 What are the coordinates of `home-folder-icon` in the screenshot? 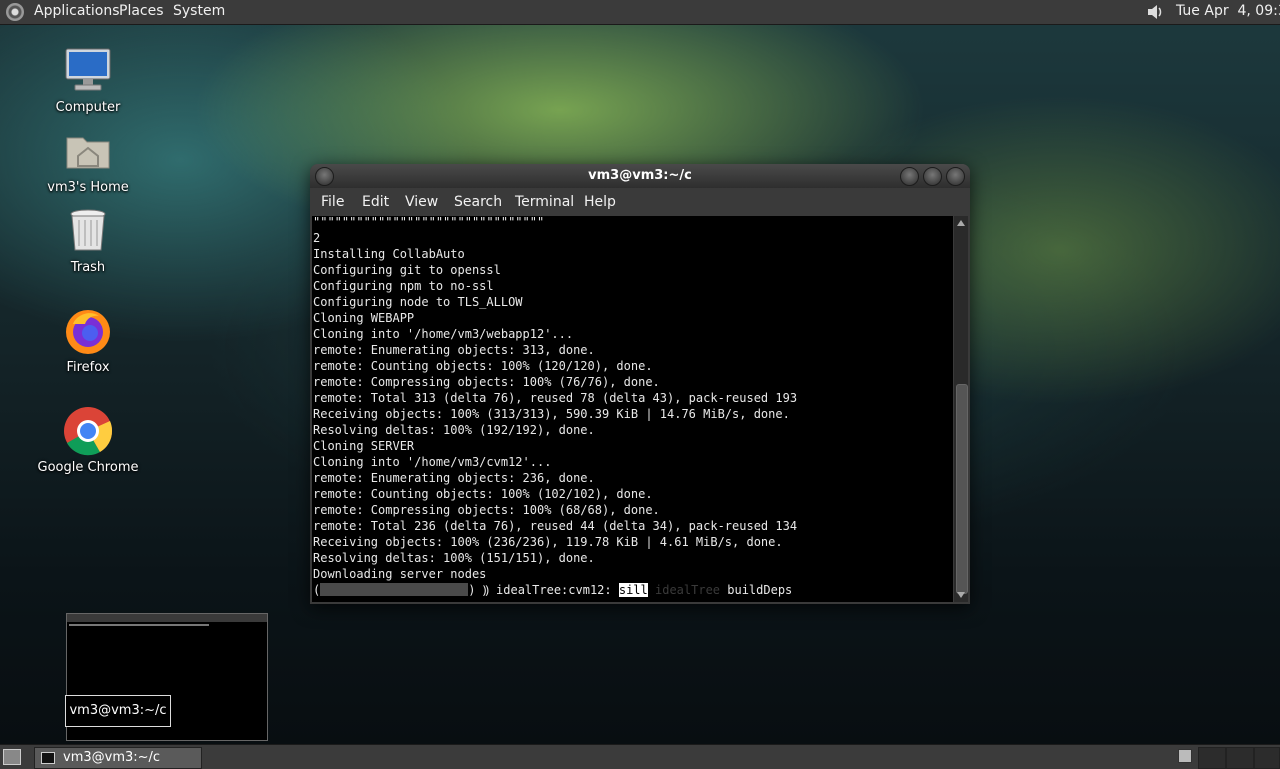 It's located at (88, 151).